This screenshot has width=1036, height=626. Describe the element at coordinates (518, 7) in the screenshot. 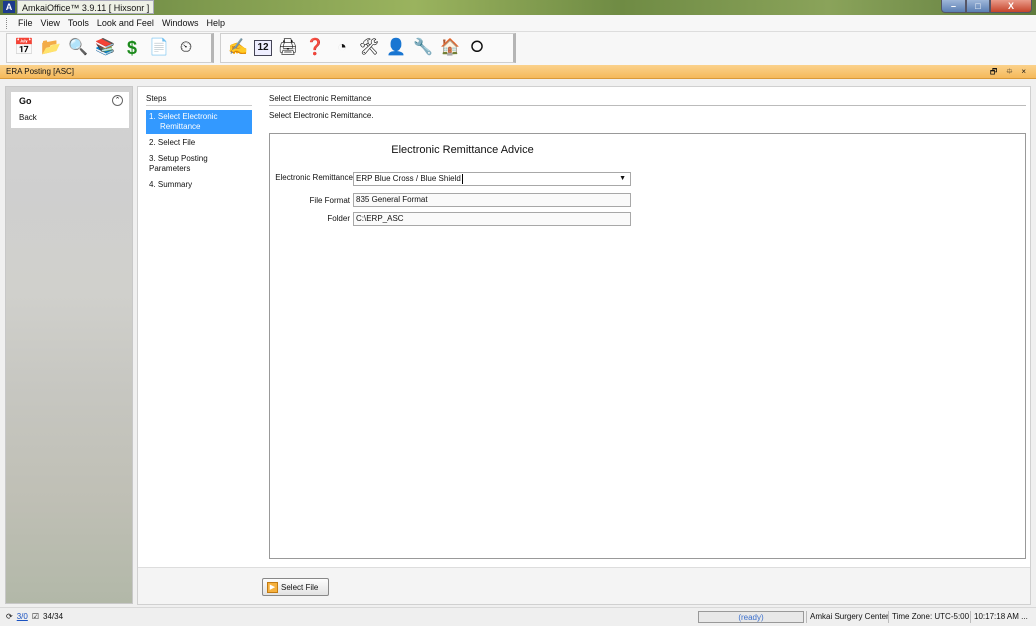

I see `title-bar: A AmkaiOffice™ 3.9.11 [ Hixsonr ] – □ X` at that location.